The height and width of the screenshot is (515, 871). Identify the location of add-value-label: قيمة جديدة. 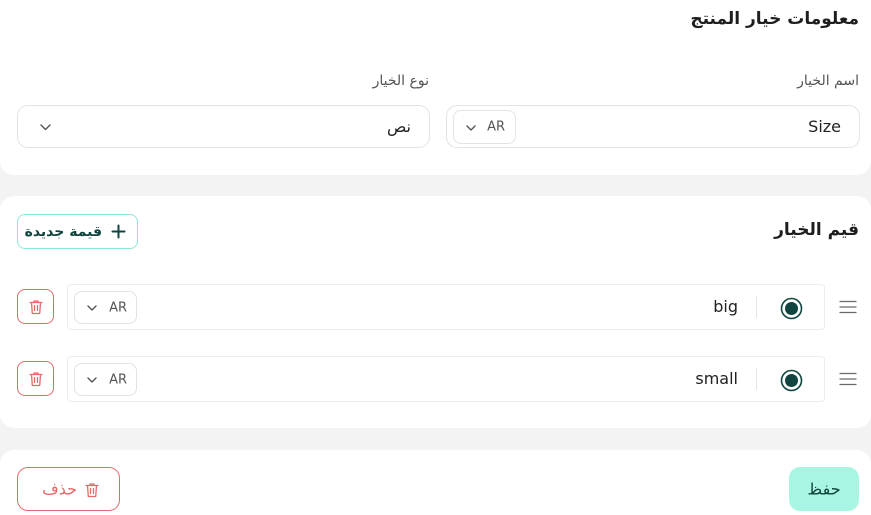
(63, 231).